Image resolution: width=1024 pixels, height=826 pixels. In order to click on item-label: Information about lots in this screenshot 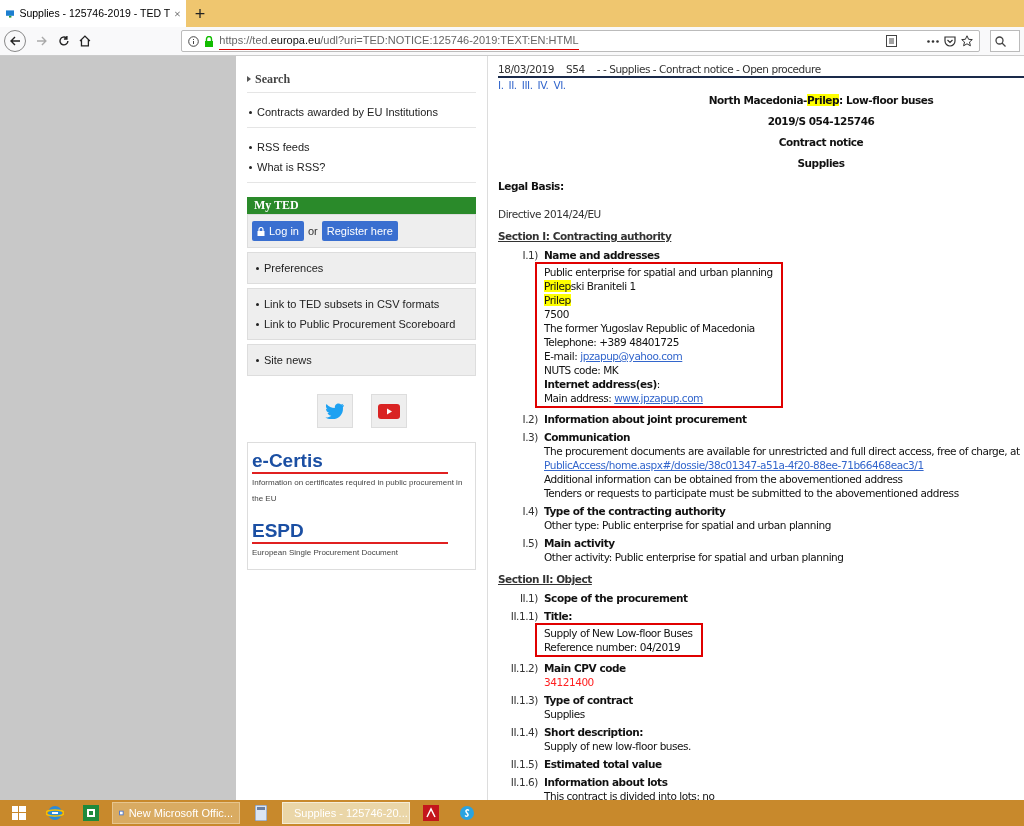, I will do `click(606, 782)`.